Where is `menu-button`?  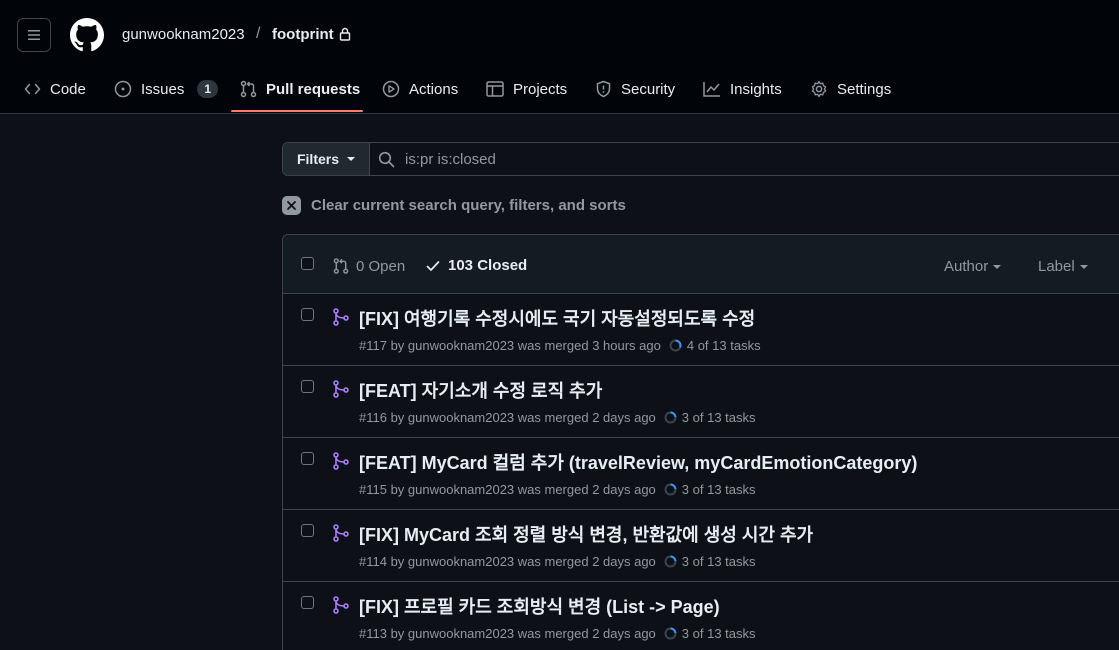
menu-button is located at coordinates (34, 35).